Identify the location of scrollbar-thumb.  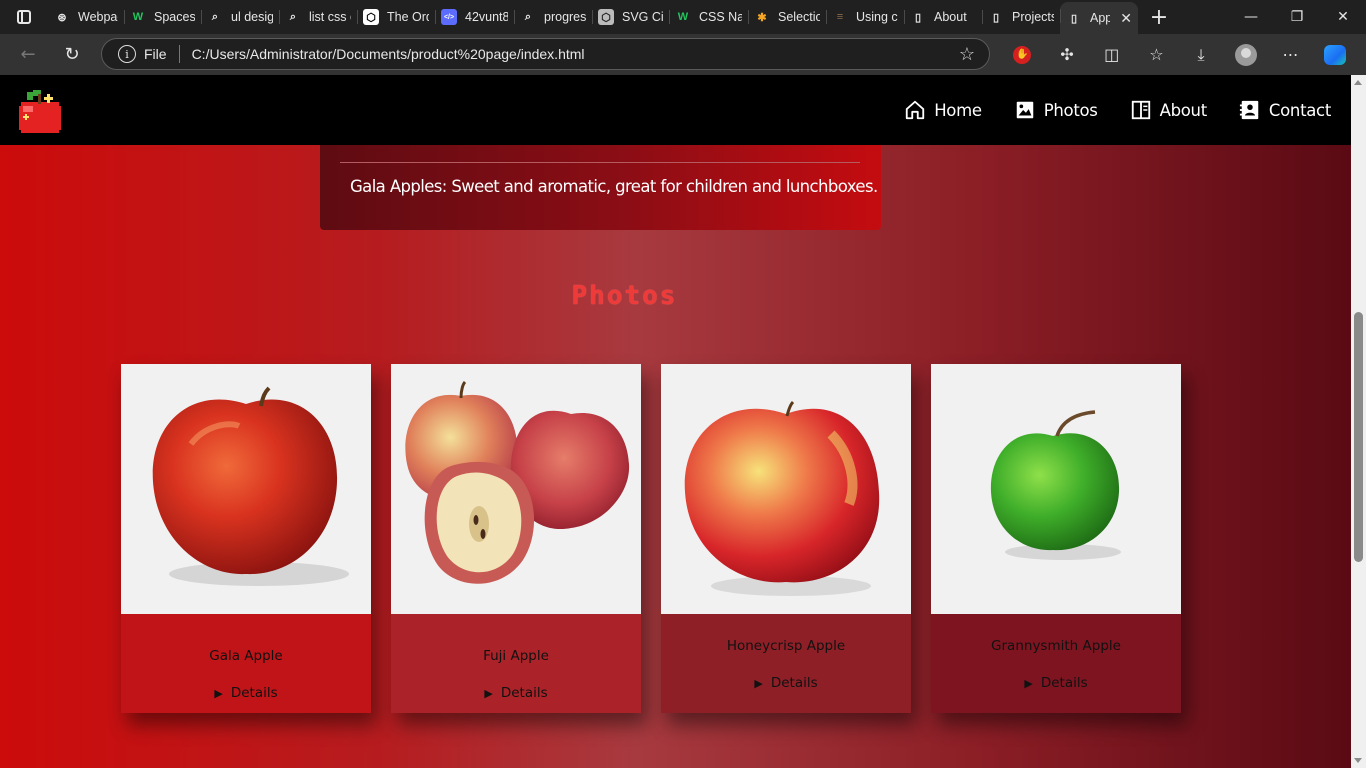
(1358, 437).